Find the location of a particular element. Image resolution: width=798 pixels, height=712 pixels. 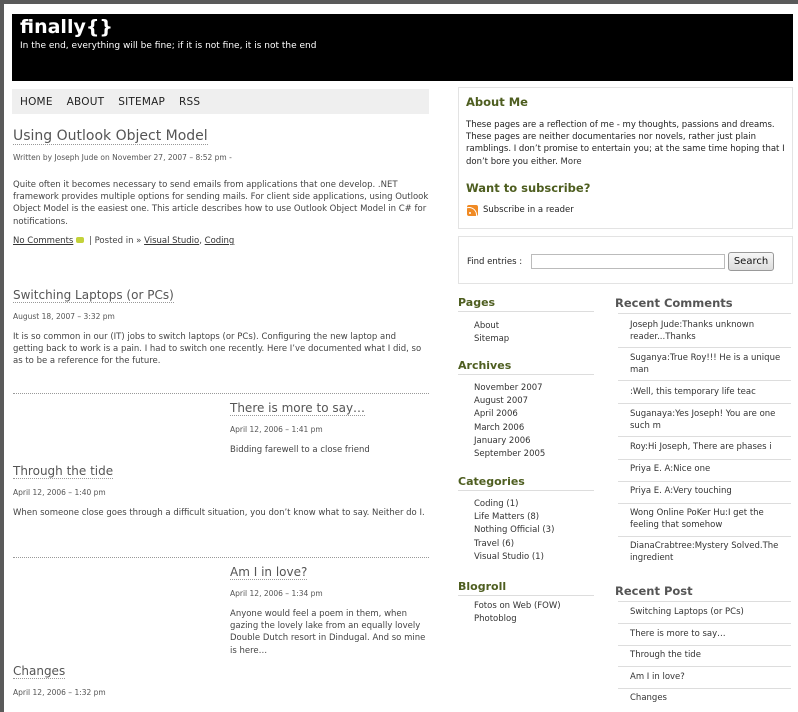

recent-comments-heading: Recent Comments is located at coordinates (674, 303).